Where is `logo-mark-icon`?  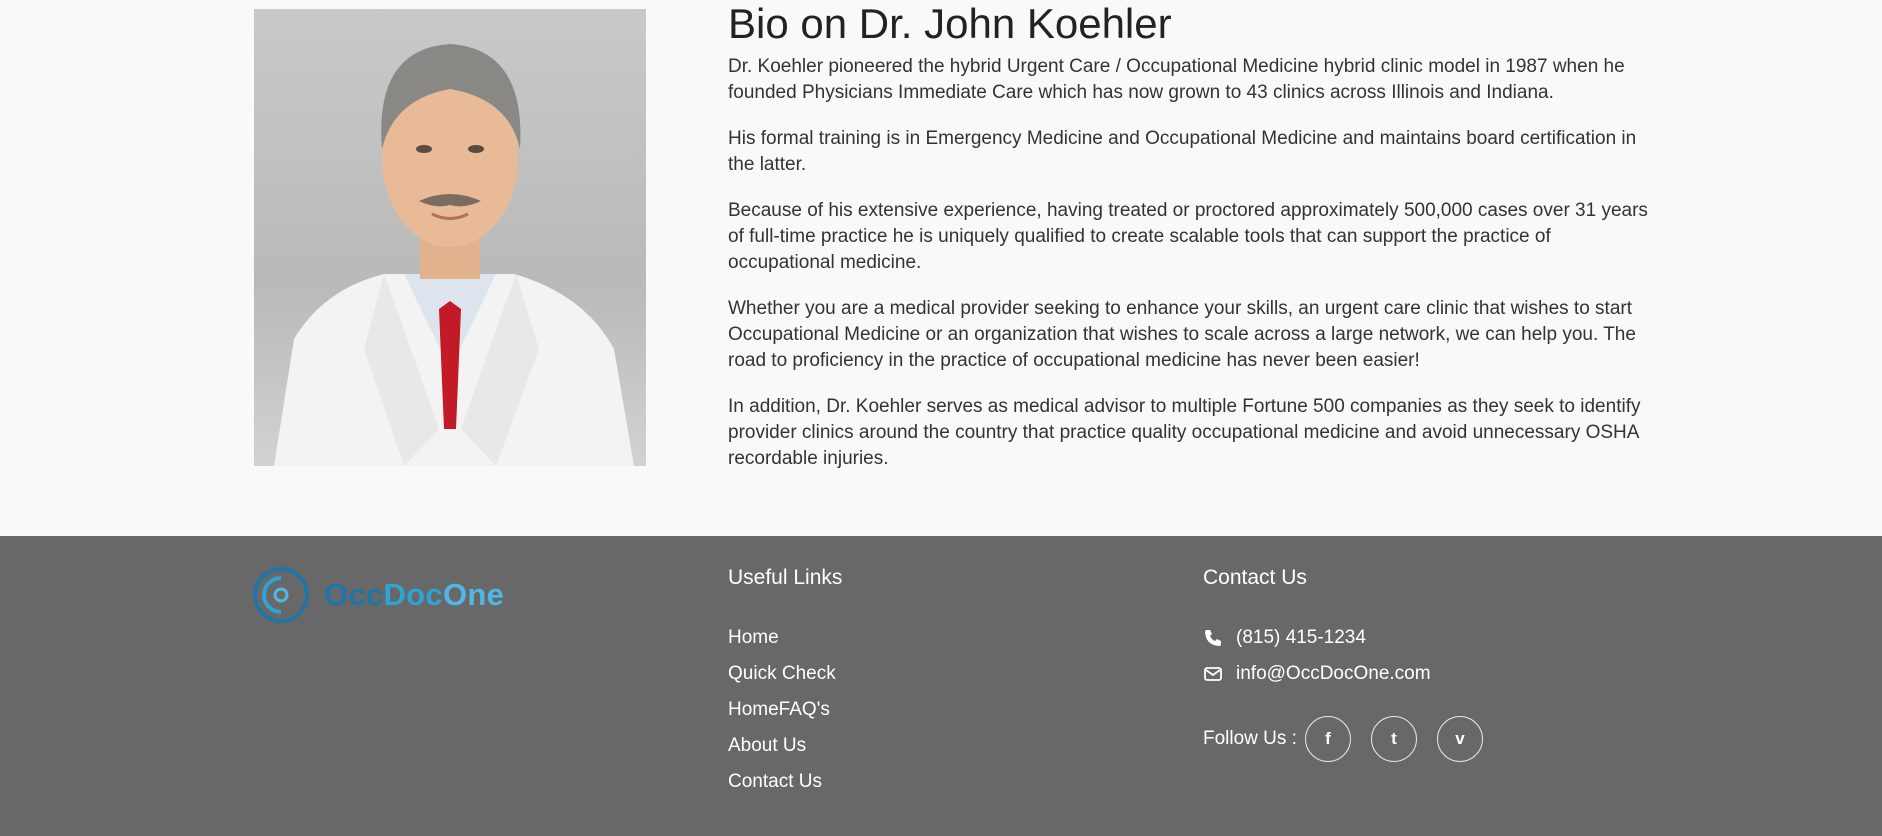
logo-mark-icon is located at coordinates (281, 595).